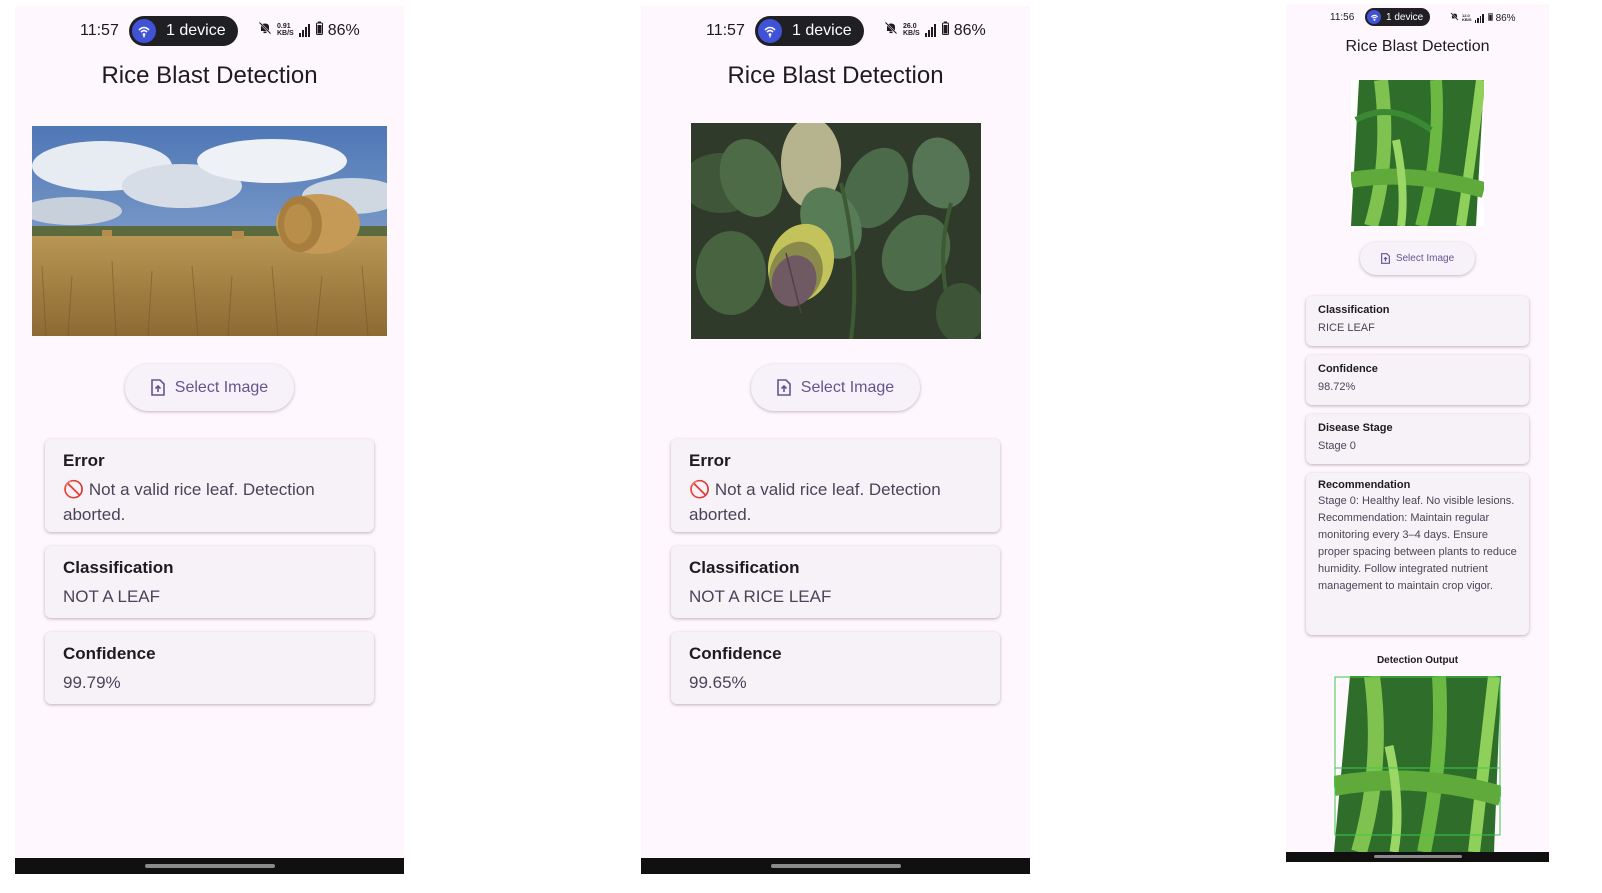 This screenshot has height=893, width=1602. I want to click on network-speed: 26.0 KB/S, so click(911, 30).